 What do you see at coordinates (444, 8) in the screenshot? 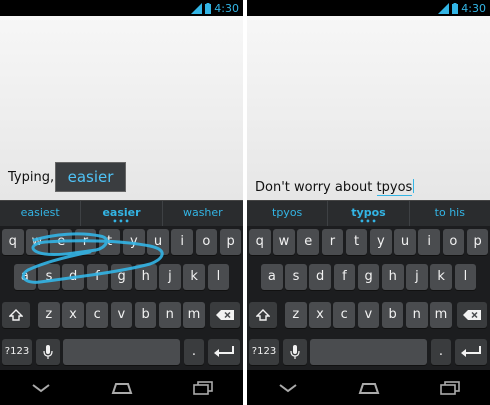
I see `signal-icon` at bounding box center [444, 8].